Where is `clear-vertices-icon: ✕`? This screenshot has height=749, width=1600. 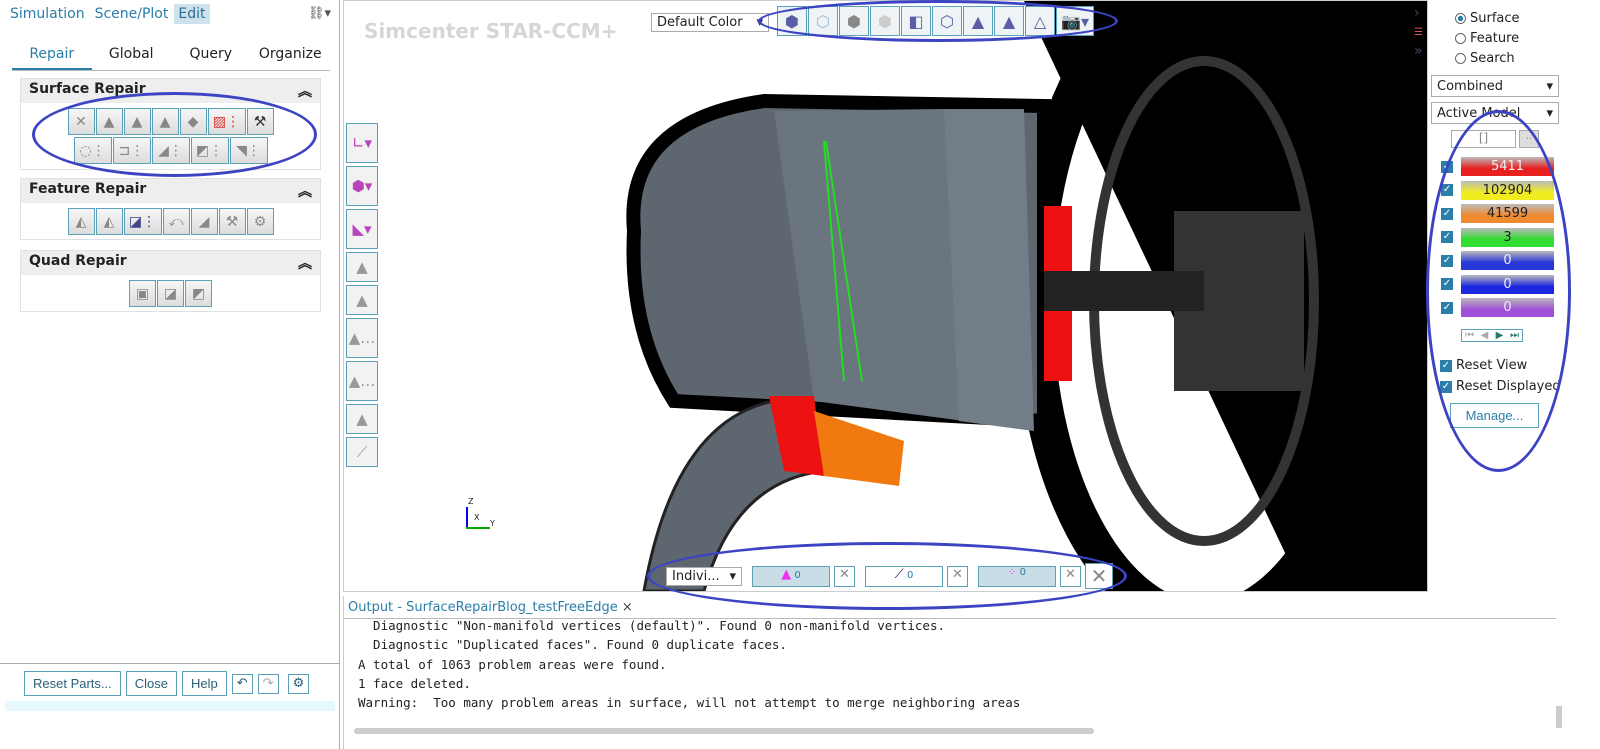 clear-vertices-icon: ✕ is located at coordinates (1070, 576).